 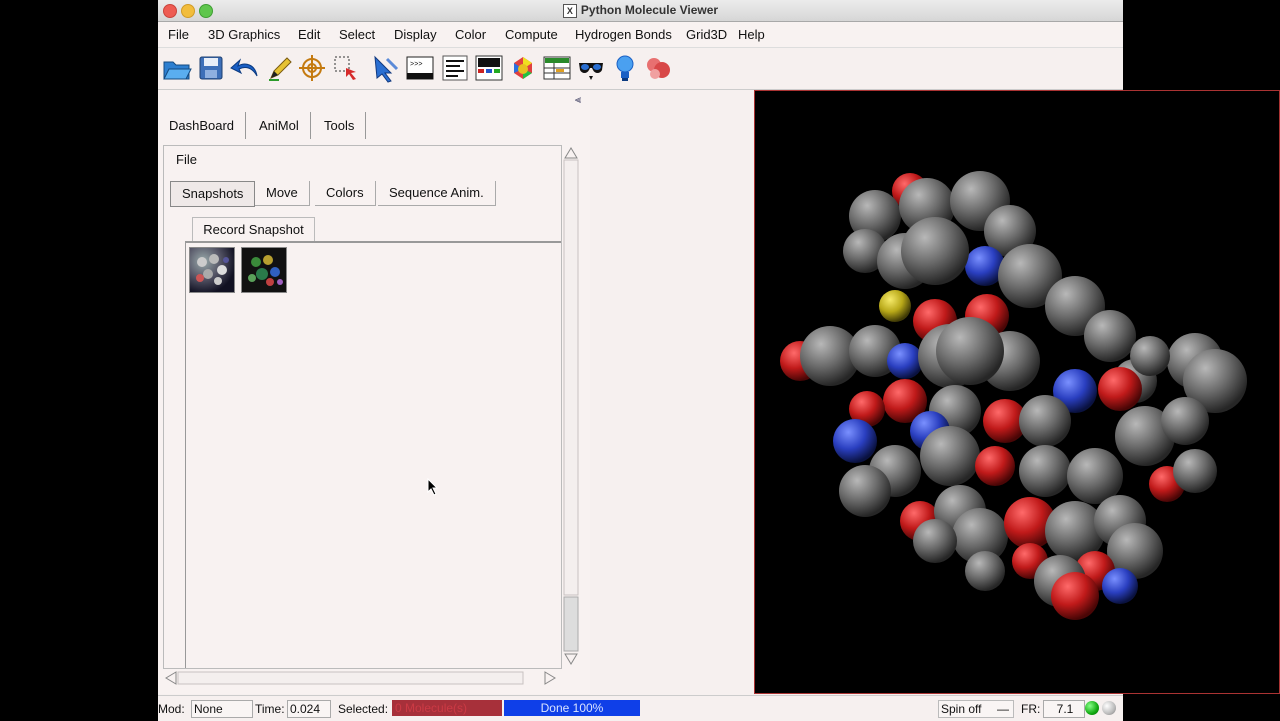 What do you see at coordinates (415, 34) in the screenshot?
I see `menu-display: Display` at bounding box center [415, 34].